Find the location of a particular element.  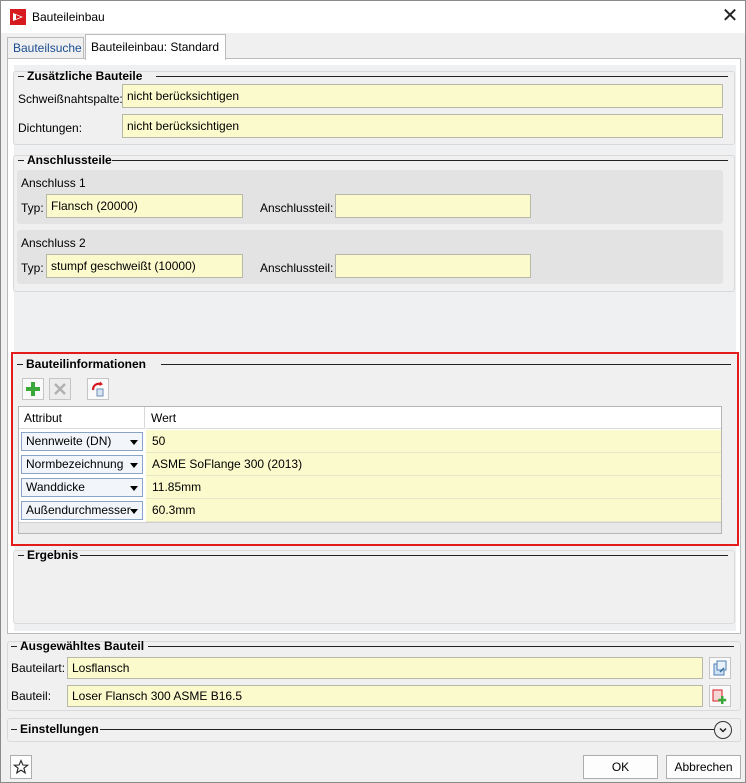

group-einstellungen: Einstellungen is located at coordinates (374, 730).